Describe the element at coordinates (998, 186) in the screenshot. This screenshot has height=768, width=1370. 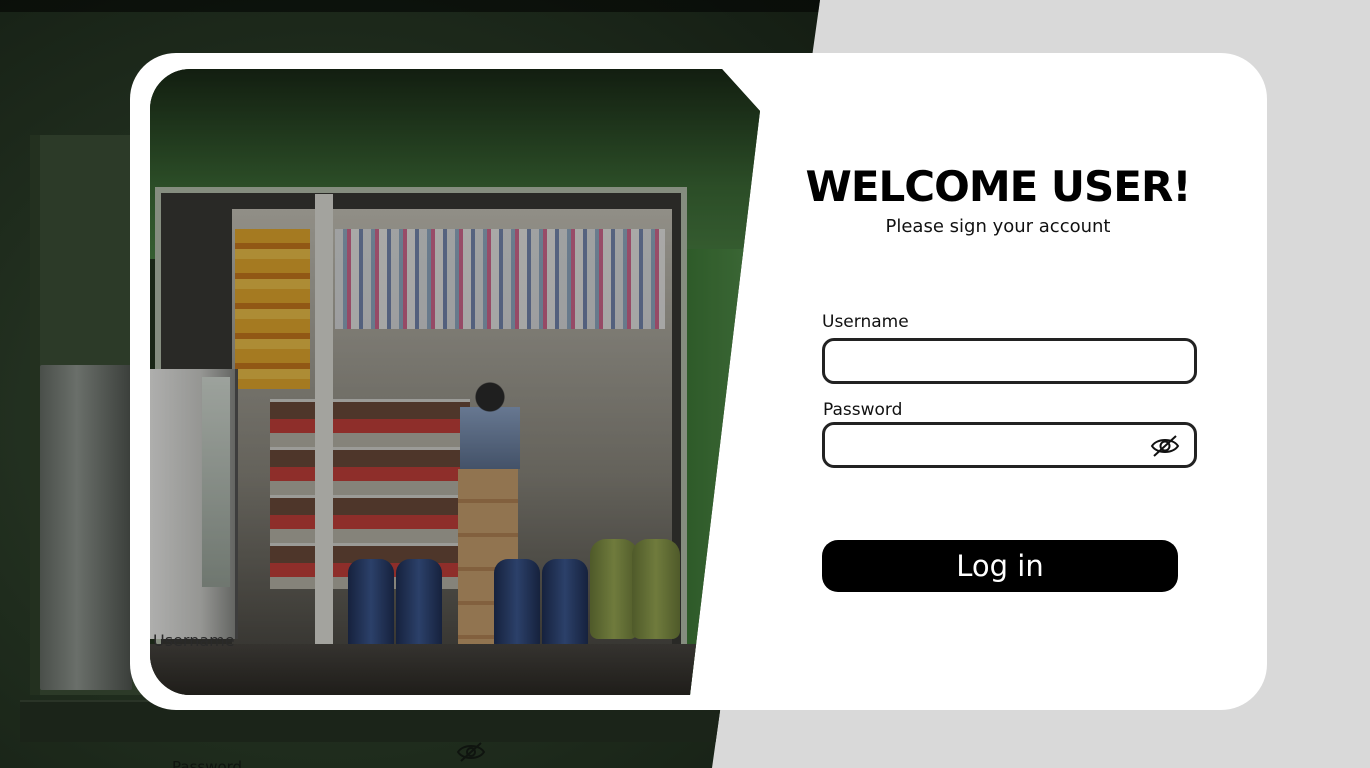
I see `page-title: WELCOME USER!` at that location.